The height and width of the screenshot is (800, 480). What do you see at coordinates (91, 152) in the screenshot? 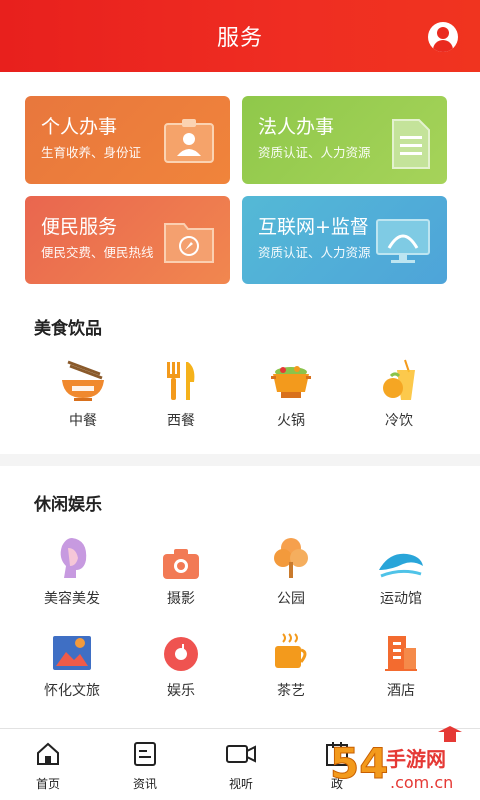
I see `card-subtitle: 生育收养、身份证` at bounding box center [91, 152].